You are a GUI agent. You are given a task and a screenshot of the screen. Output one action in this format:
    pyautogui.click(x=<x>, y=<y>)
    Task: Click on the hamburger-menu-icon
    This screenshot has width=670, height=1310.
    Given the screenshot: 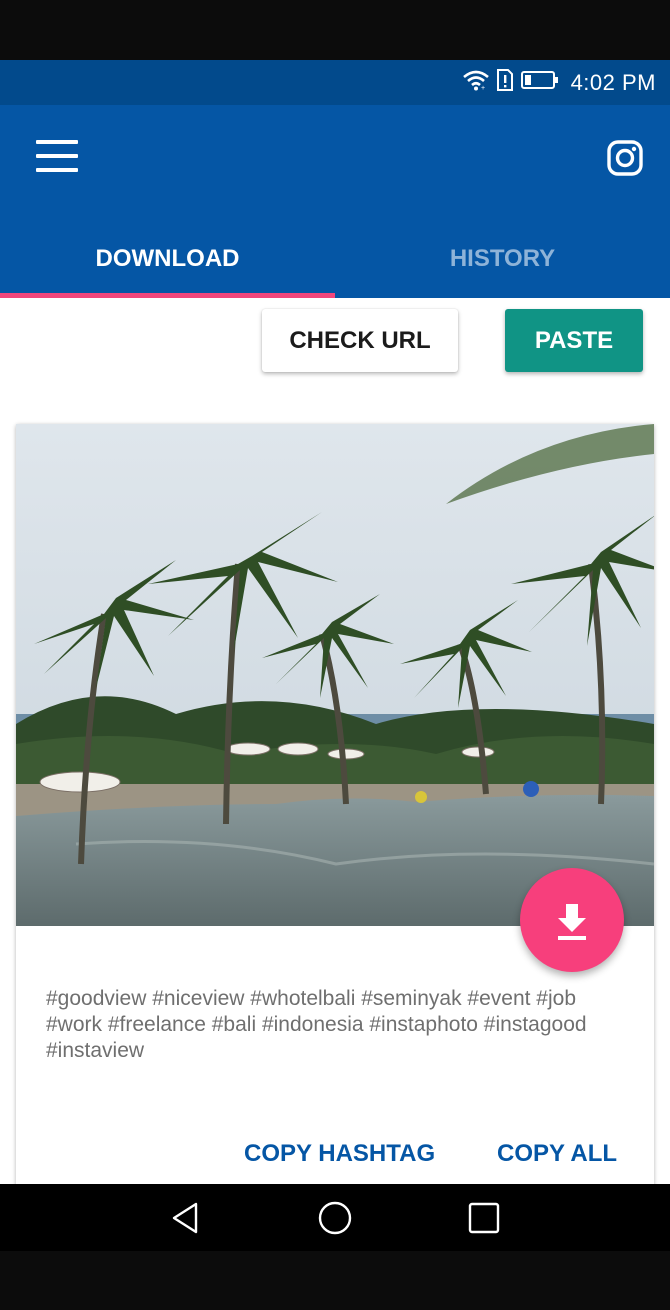 What is the action you would take?
    pyautogui.click(x=58, y=157)
    